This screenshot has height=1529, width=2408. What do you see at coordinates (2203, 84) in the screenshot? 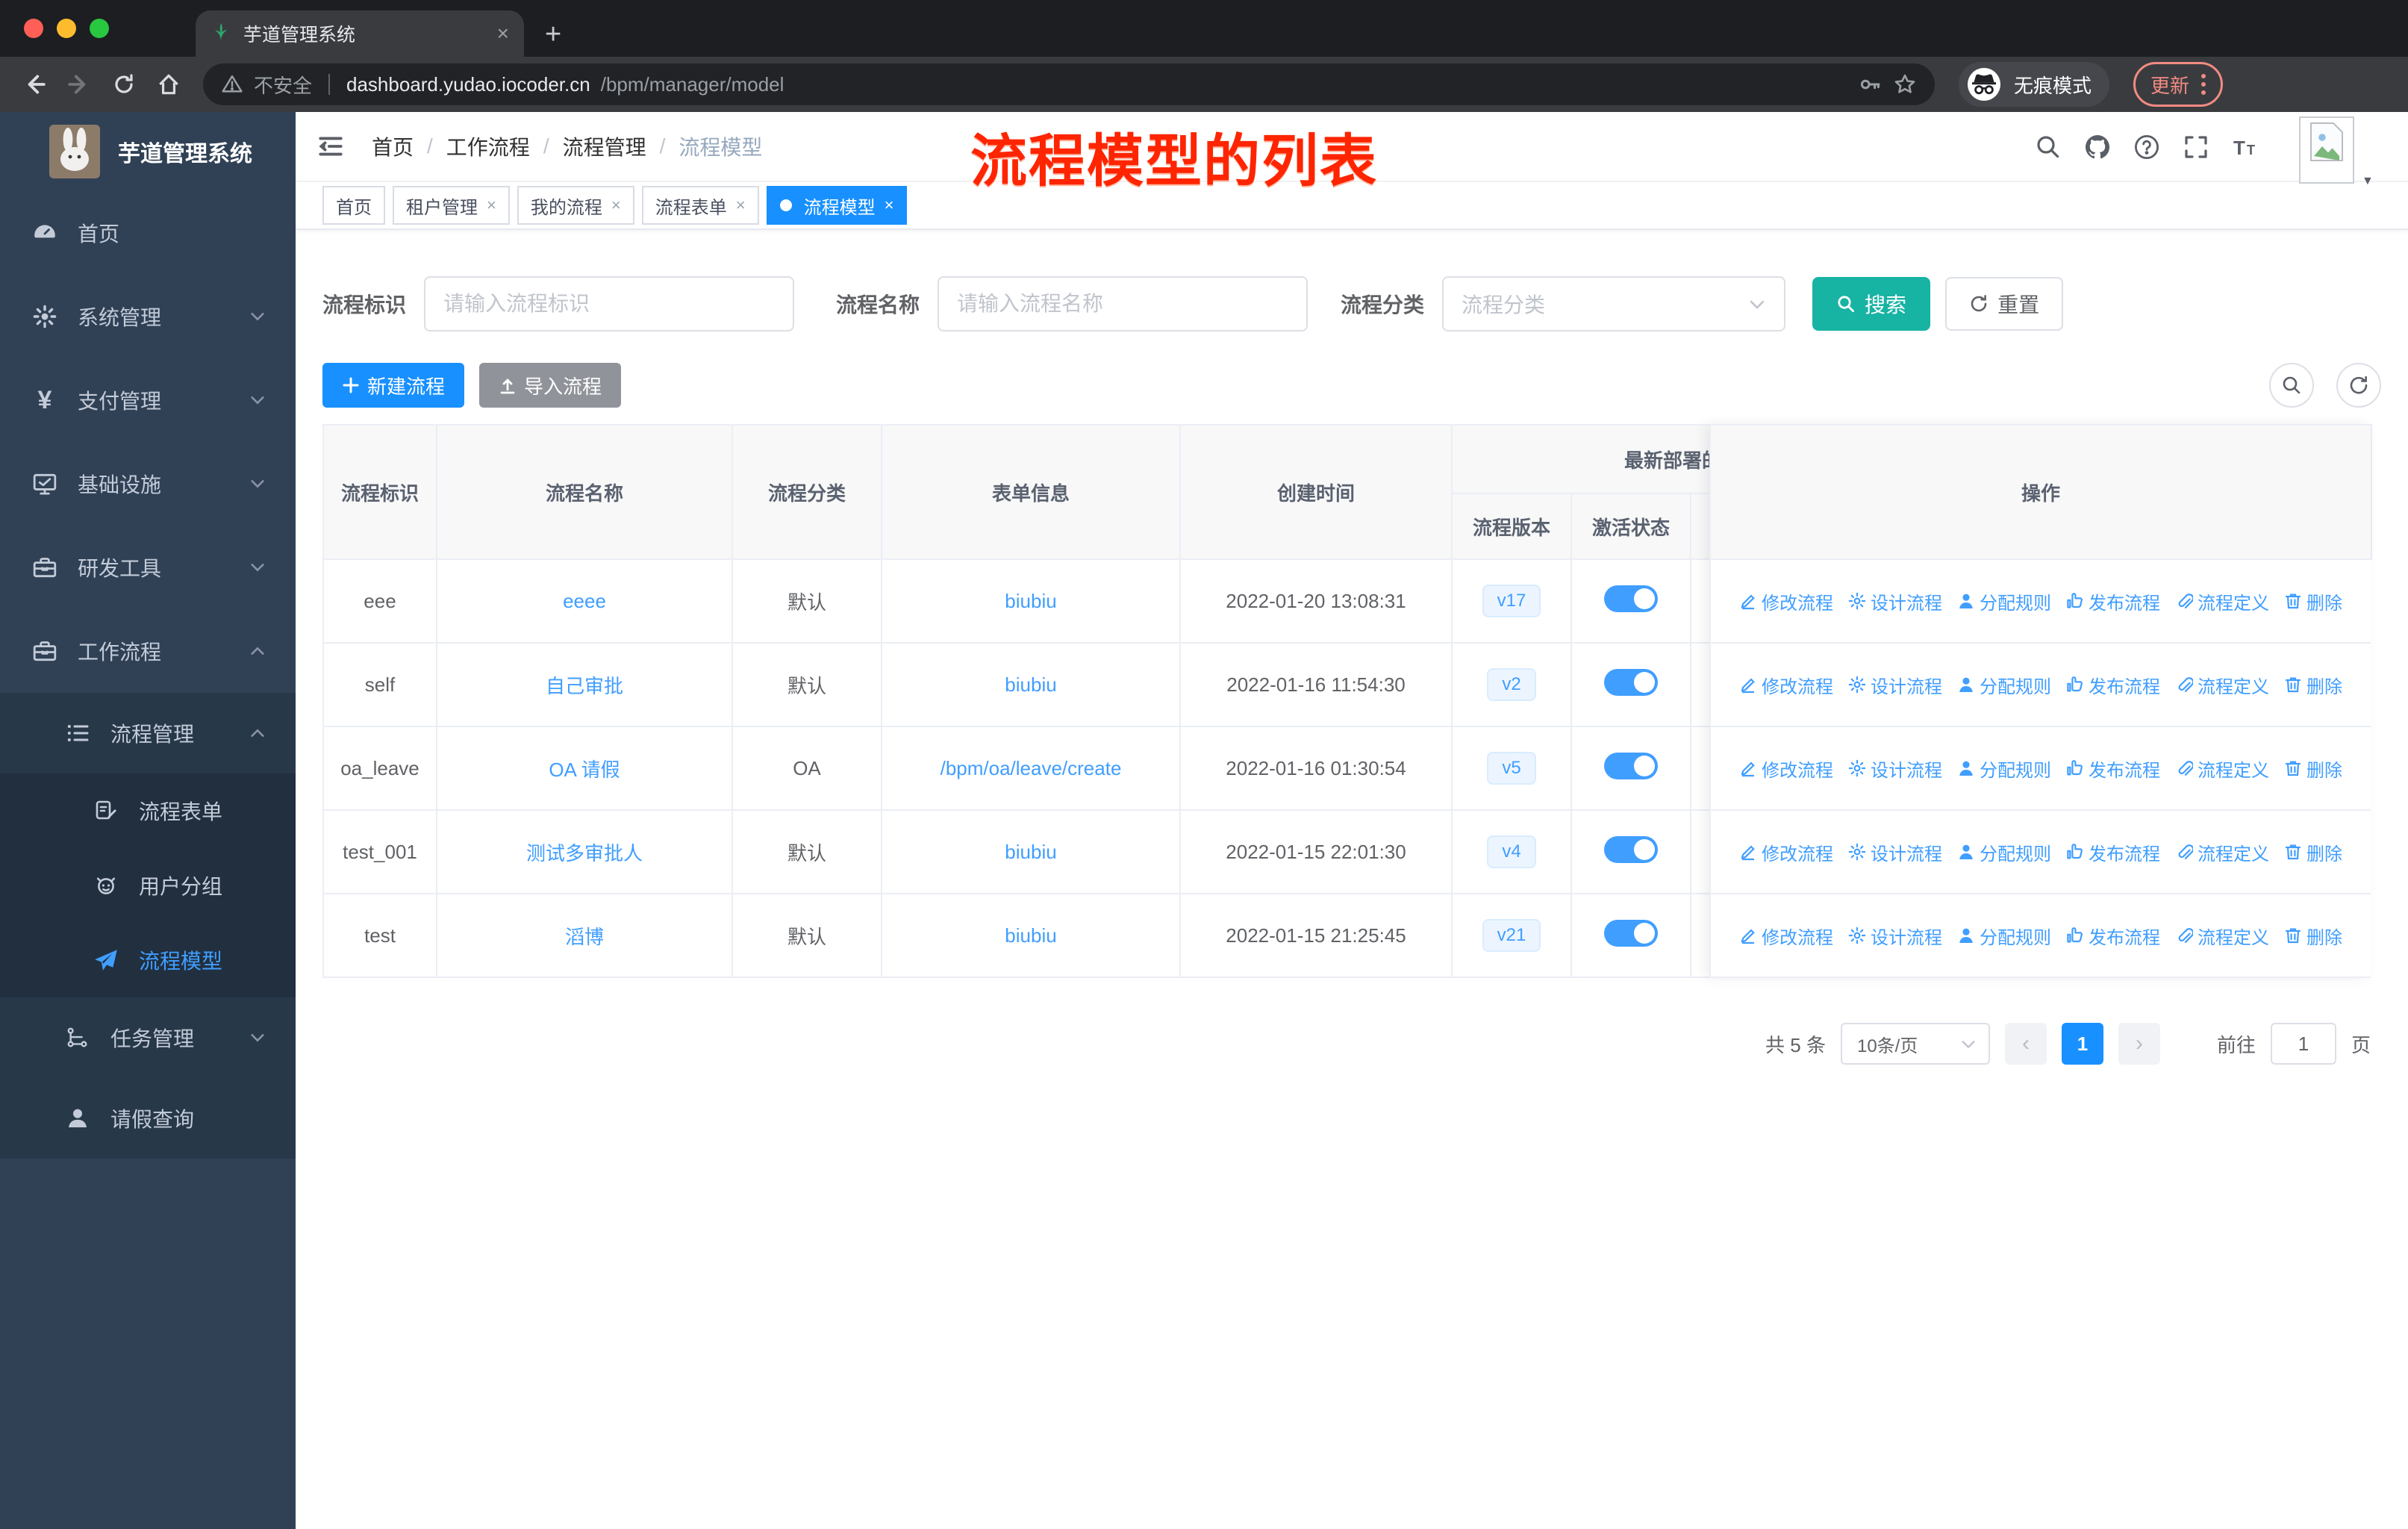
I see `menu-dots-icon` at bounding box center [2203, 84].